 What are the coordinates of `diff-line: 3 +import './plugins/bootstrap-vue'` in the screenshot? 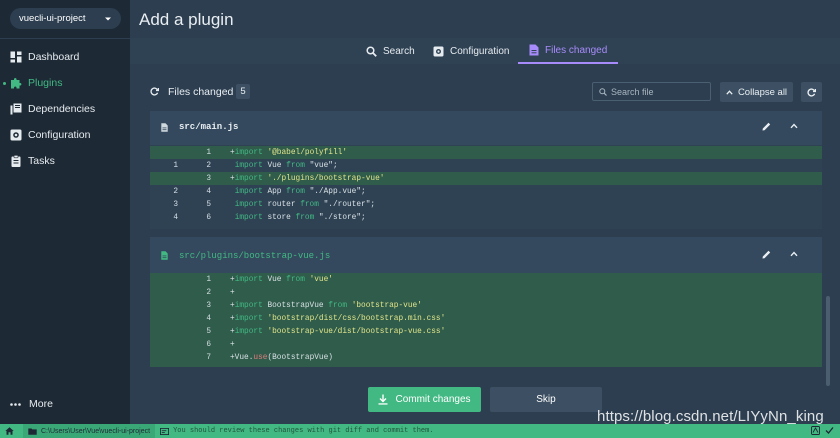 It's located at (486, 178).